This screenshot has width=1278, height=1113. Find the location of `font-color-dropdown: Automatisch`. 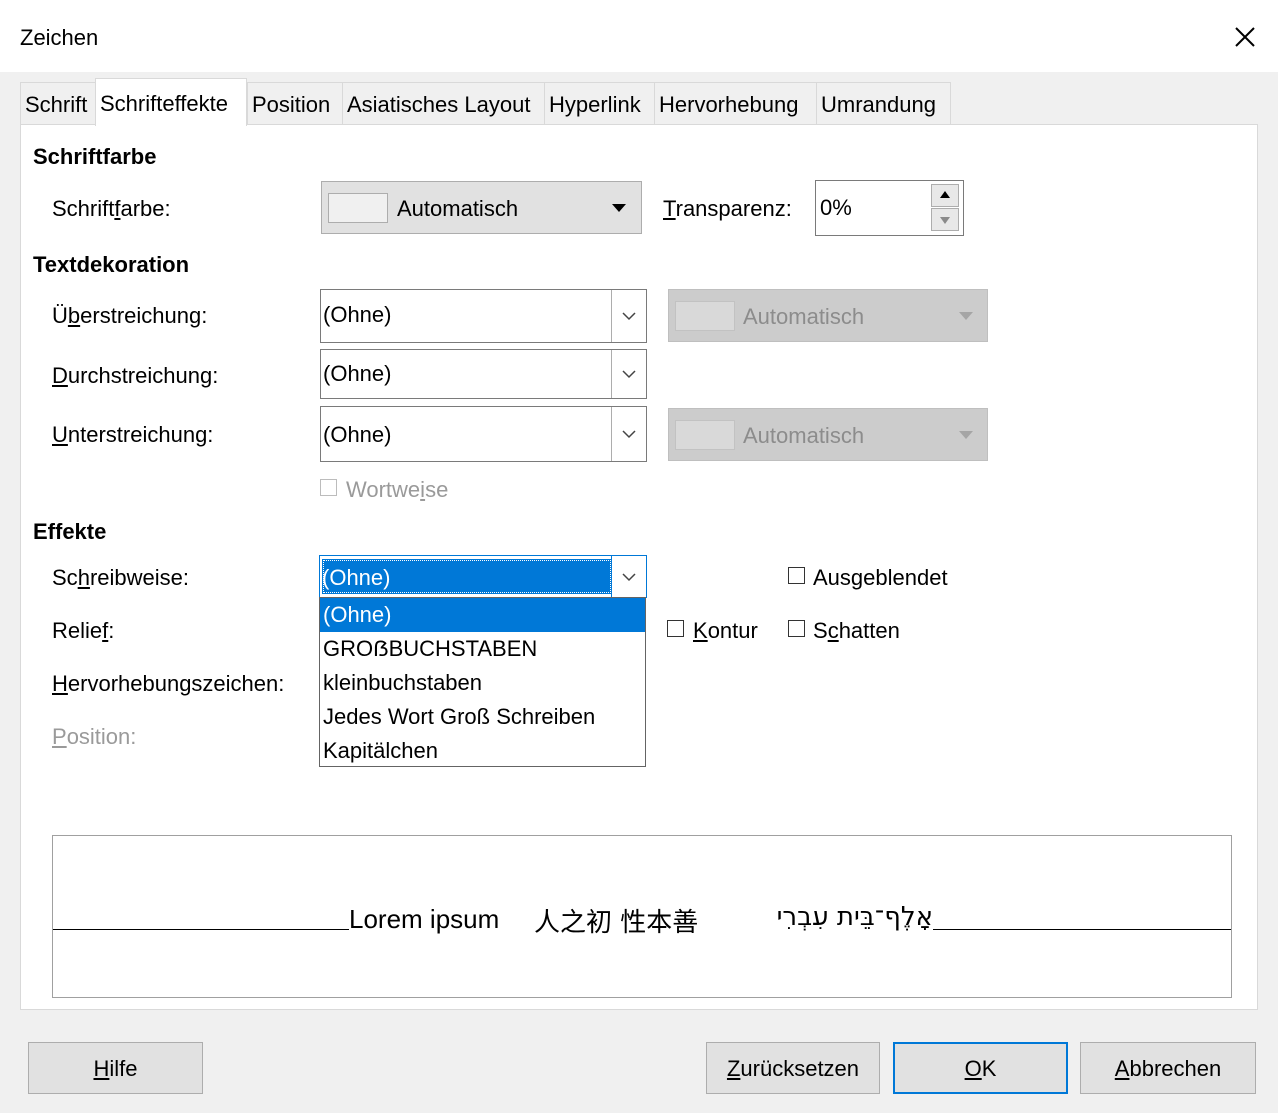

font-color-dropdown: Automatisch is located at coordinates (481, 207).